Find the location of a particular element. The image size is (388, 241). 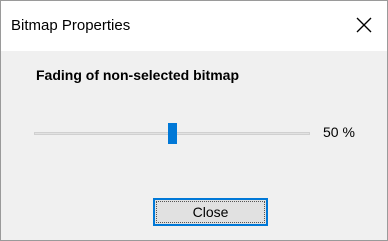

dialog-title: Bitmap Properties is located at coordinates (71, 25).